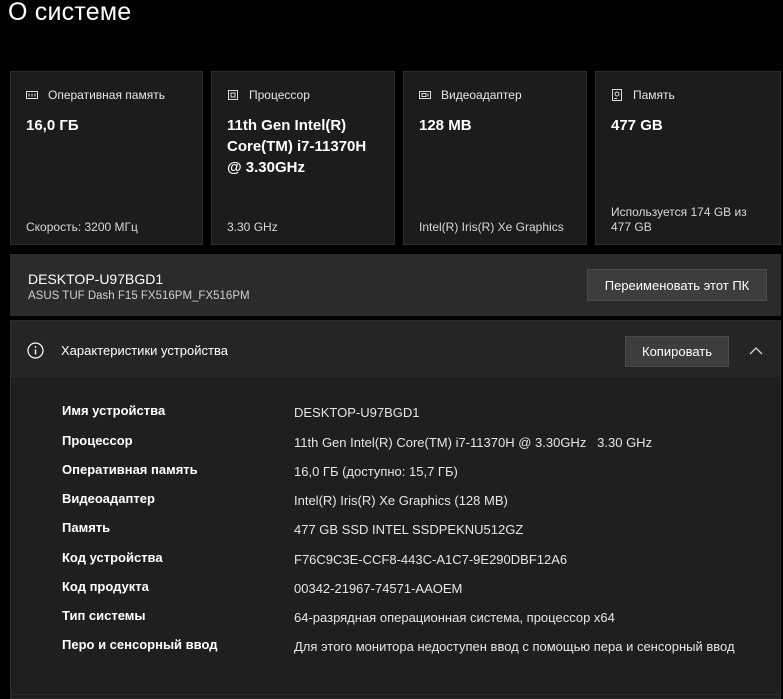 Image resolution: width=783 pixels, height=699 pixels. What do you see at coordinates (52, 125) in the screenshot?
I see `card-value: 16,0 ГБ` at bounding box center [52, 125].